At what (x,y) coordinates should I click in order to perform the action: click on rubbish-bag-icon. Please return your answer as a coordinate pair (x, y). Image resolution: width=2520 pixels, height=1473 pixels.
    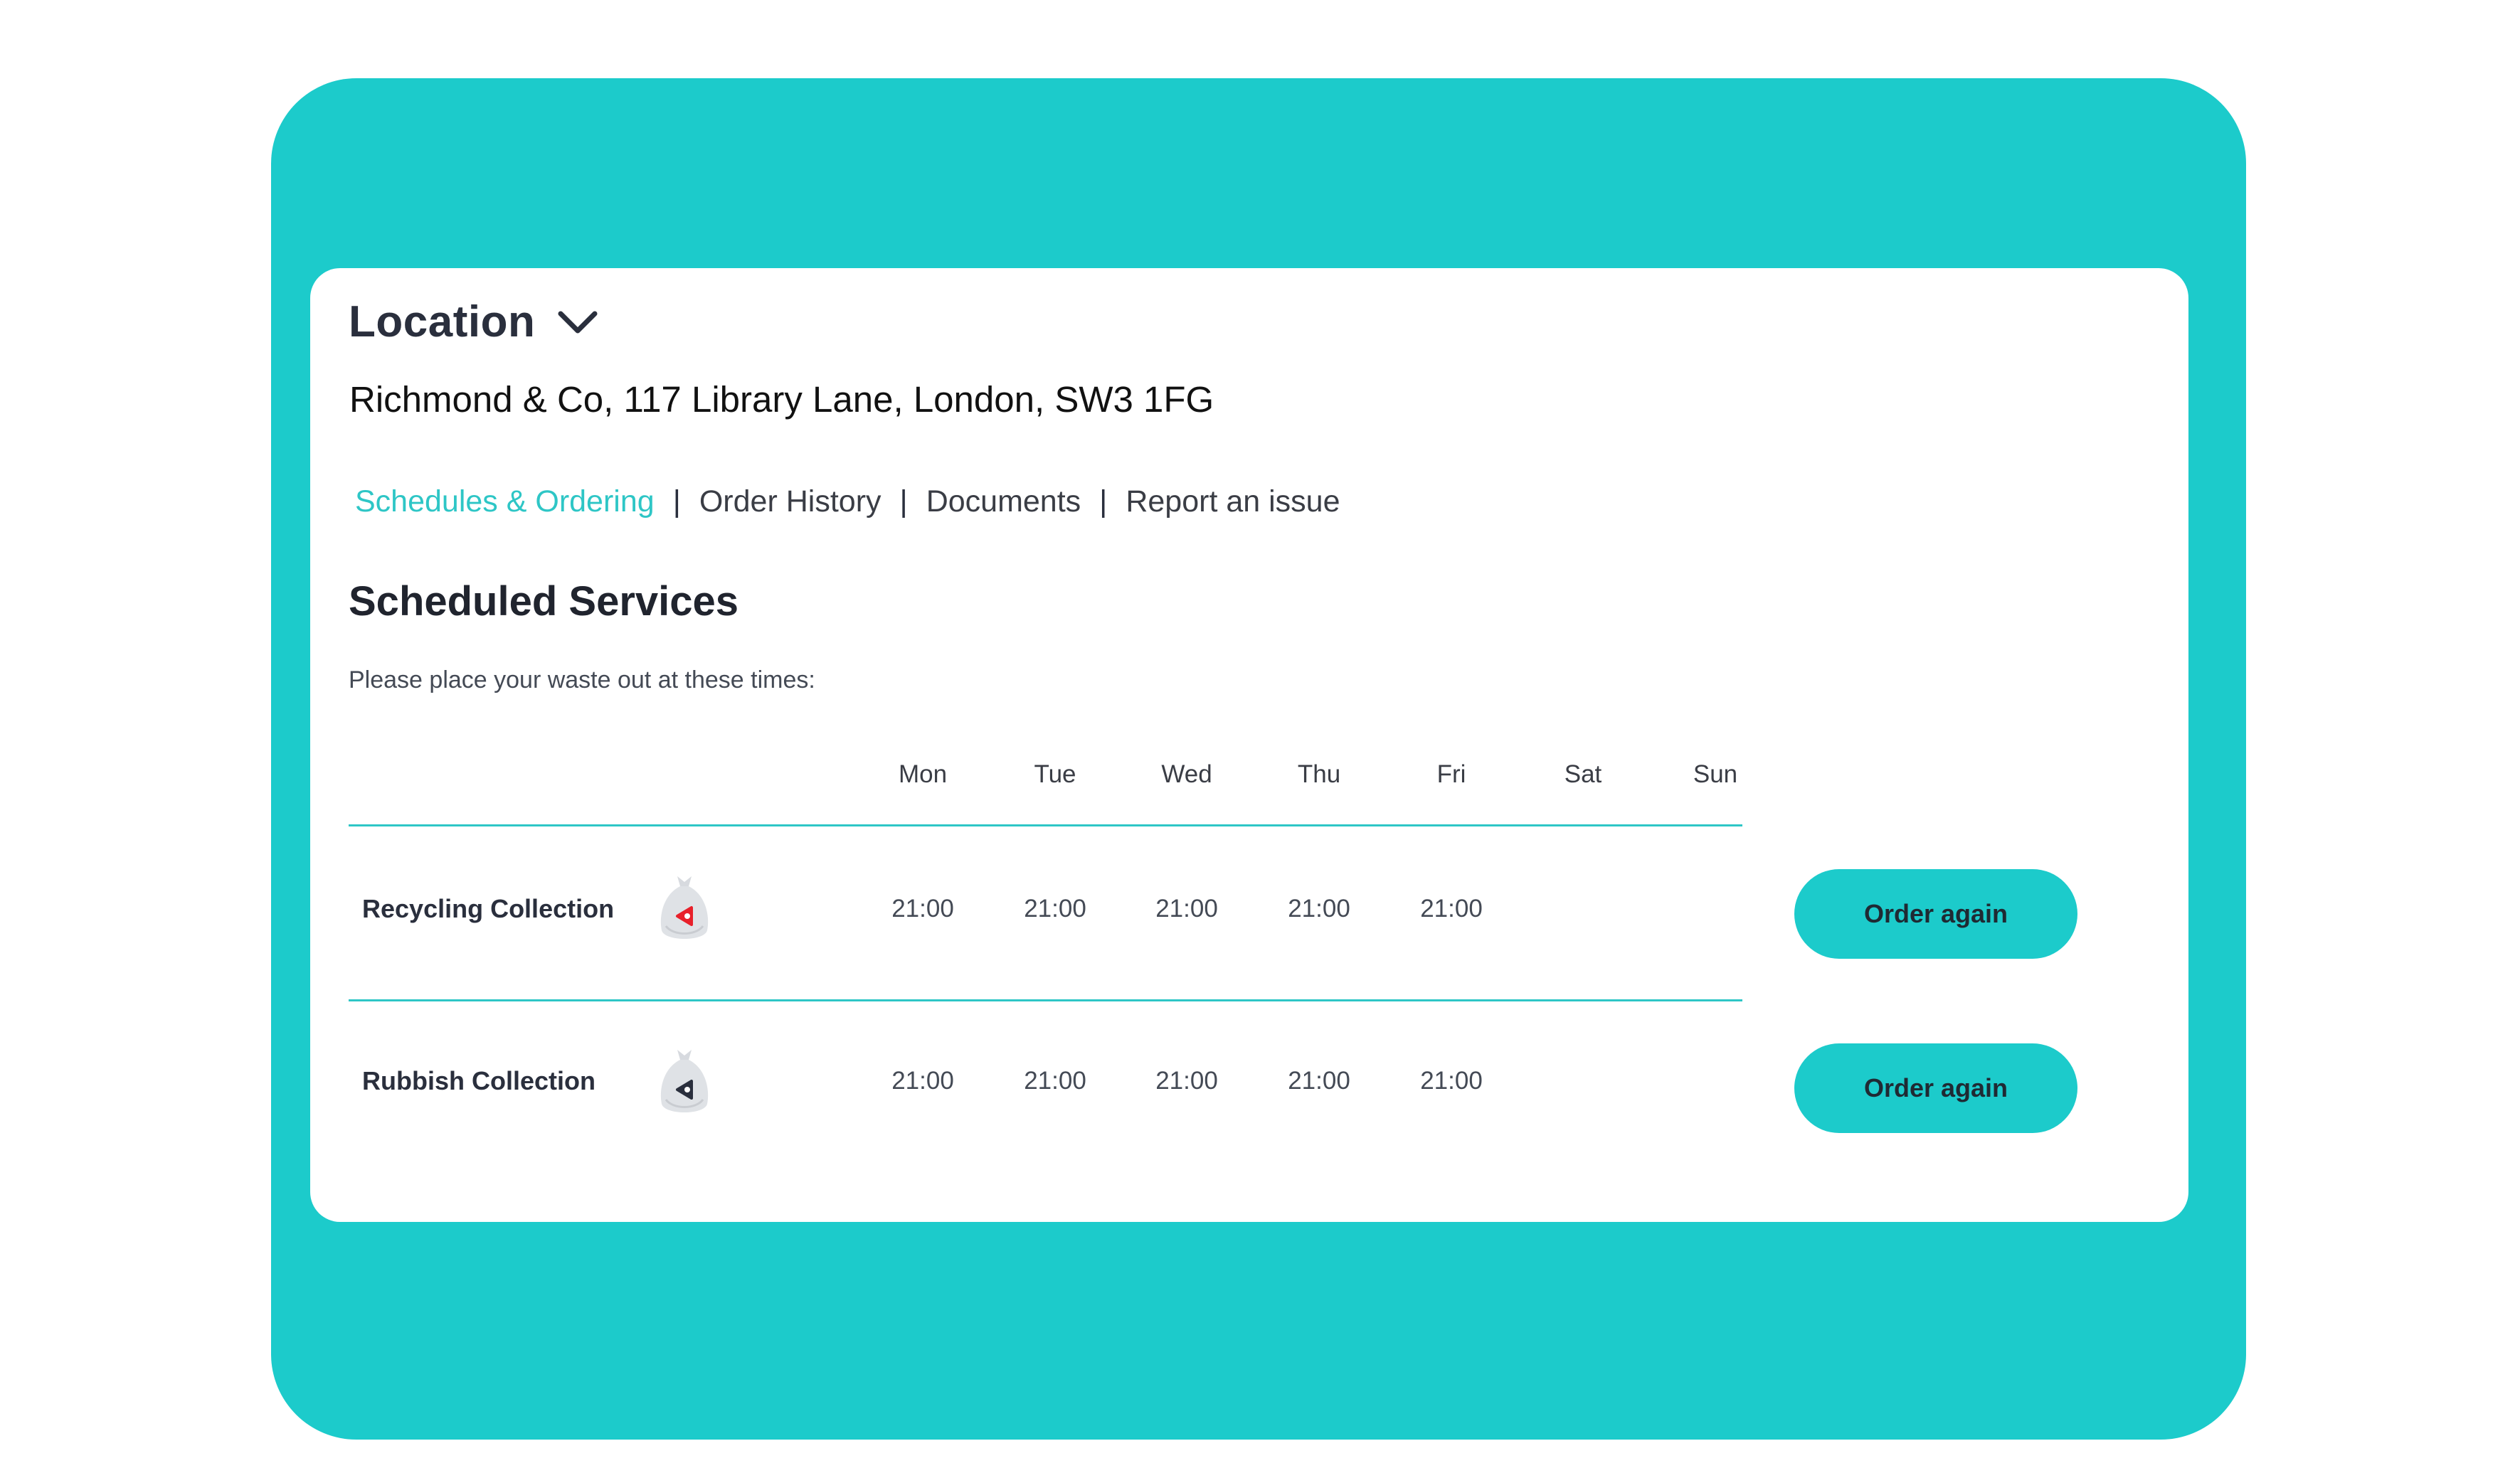
    Looking at the image, I should click on (684, 1081).